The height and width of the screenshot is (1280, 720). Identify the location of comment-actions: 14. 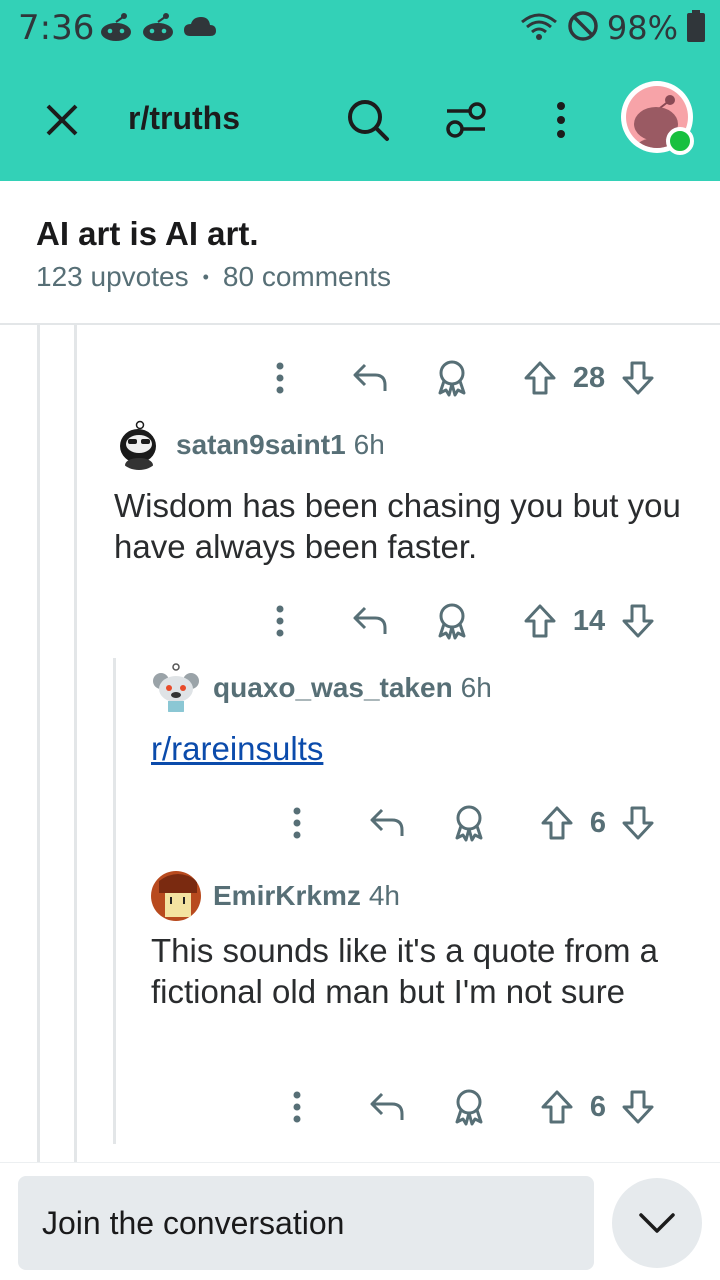
(360, 621).